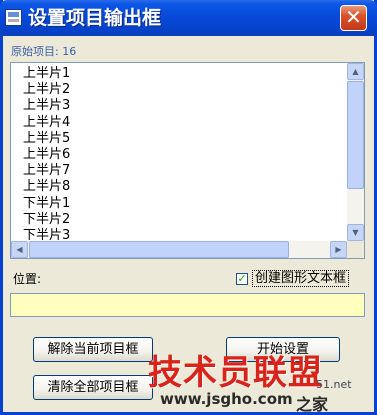  What do you see at coordinates (178, 139) in the screenshot?
I see `list-item: 上半片5` at bounding box center [178, 139].